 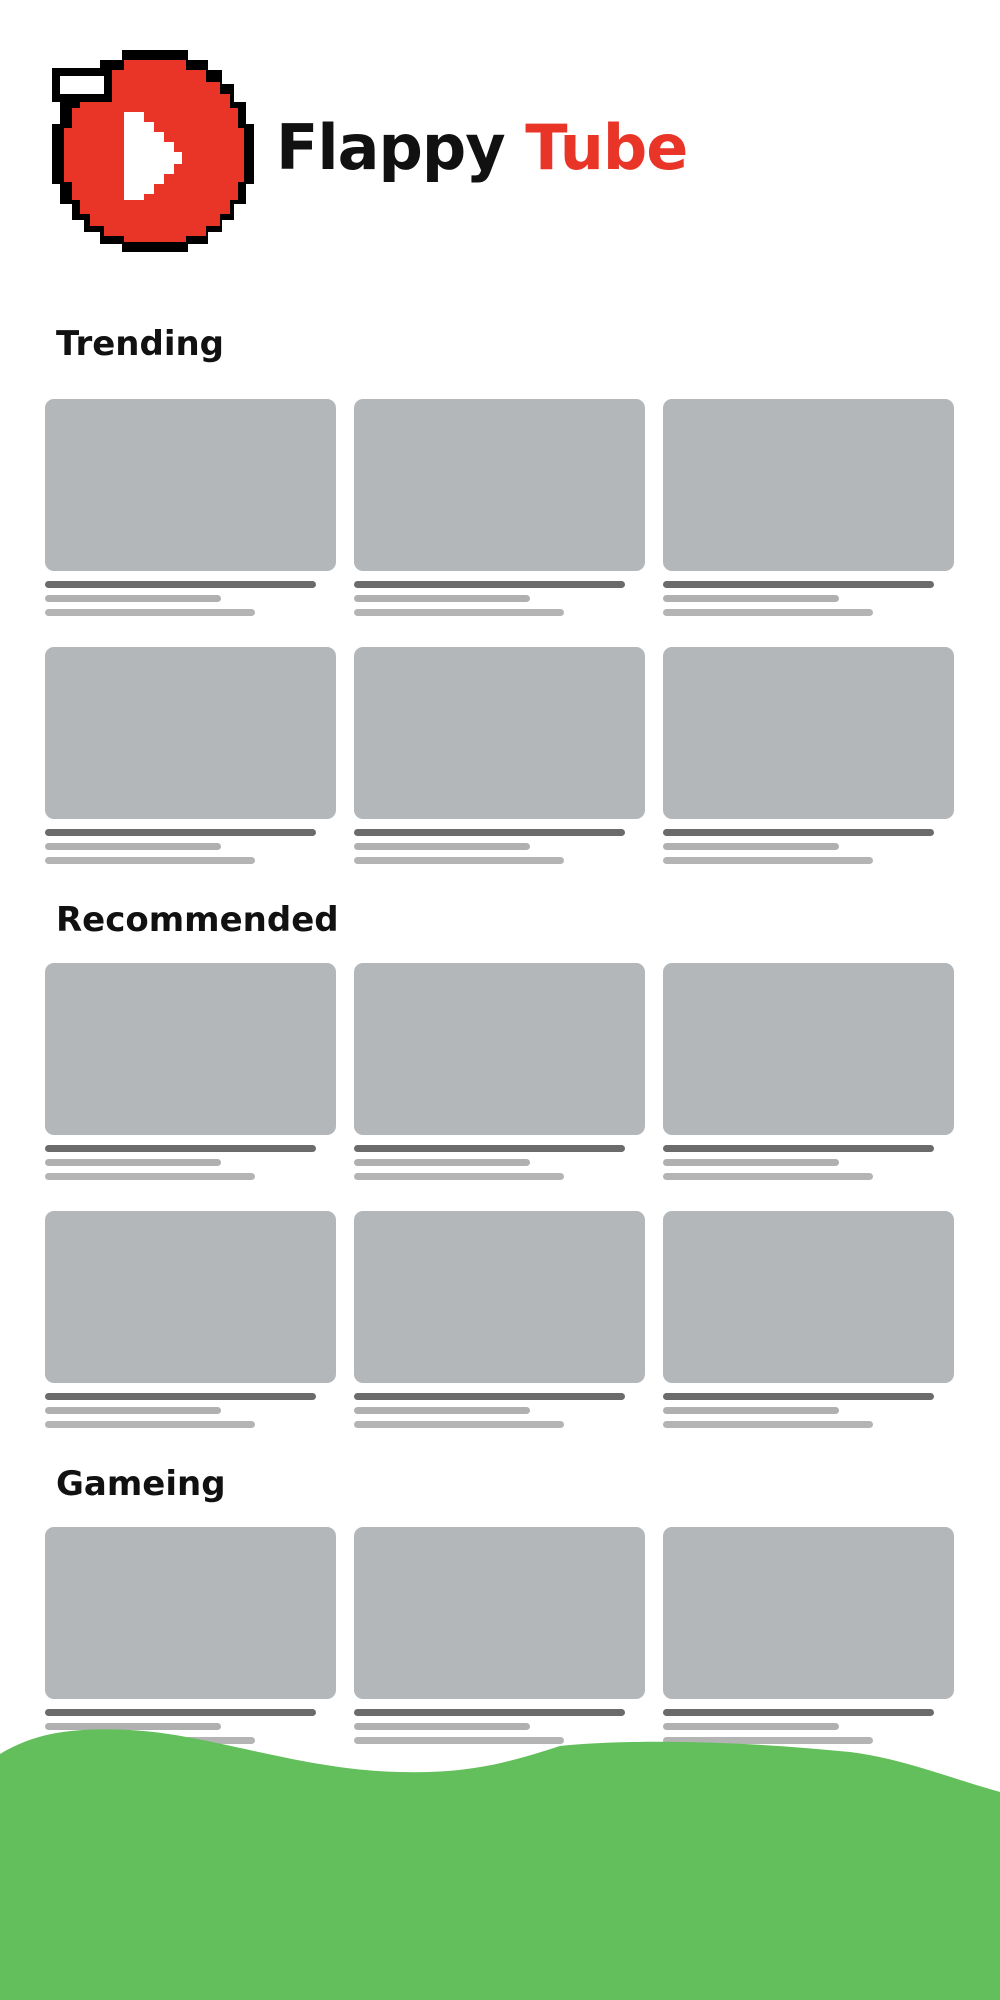 What do you see at coordinates (197, 920) in the screenshot?
I see `section-title: Recommended` at bounding box center [197, 920].